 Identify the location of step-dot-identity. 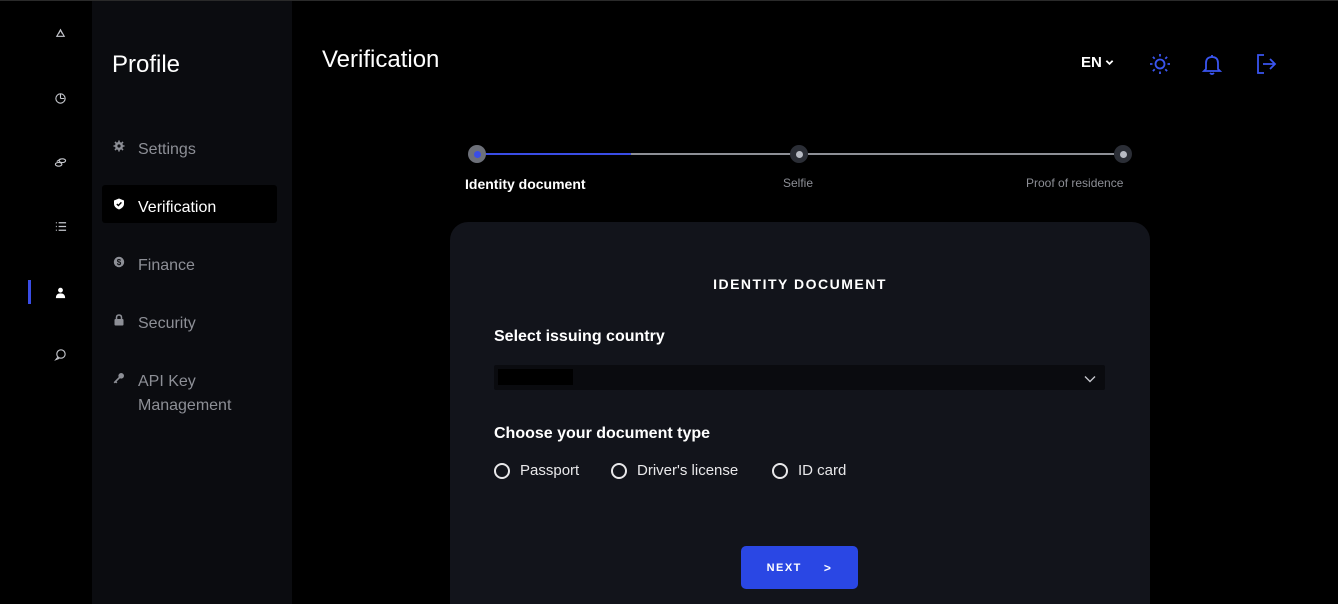
(477, 154).